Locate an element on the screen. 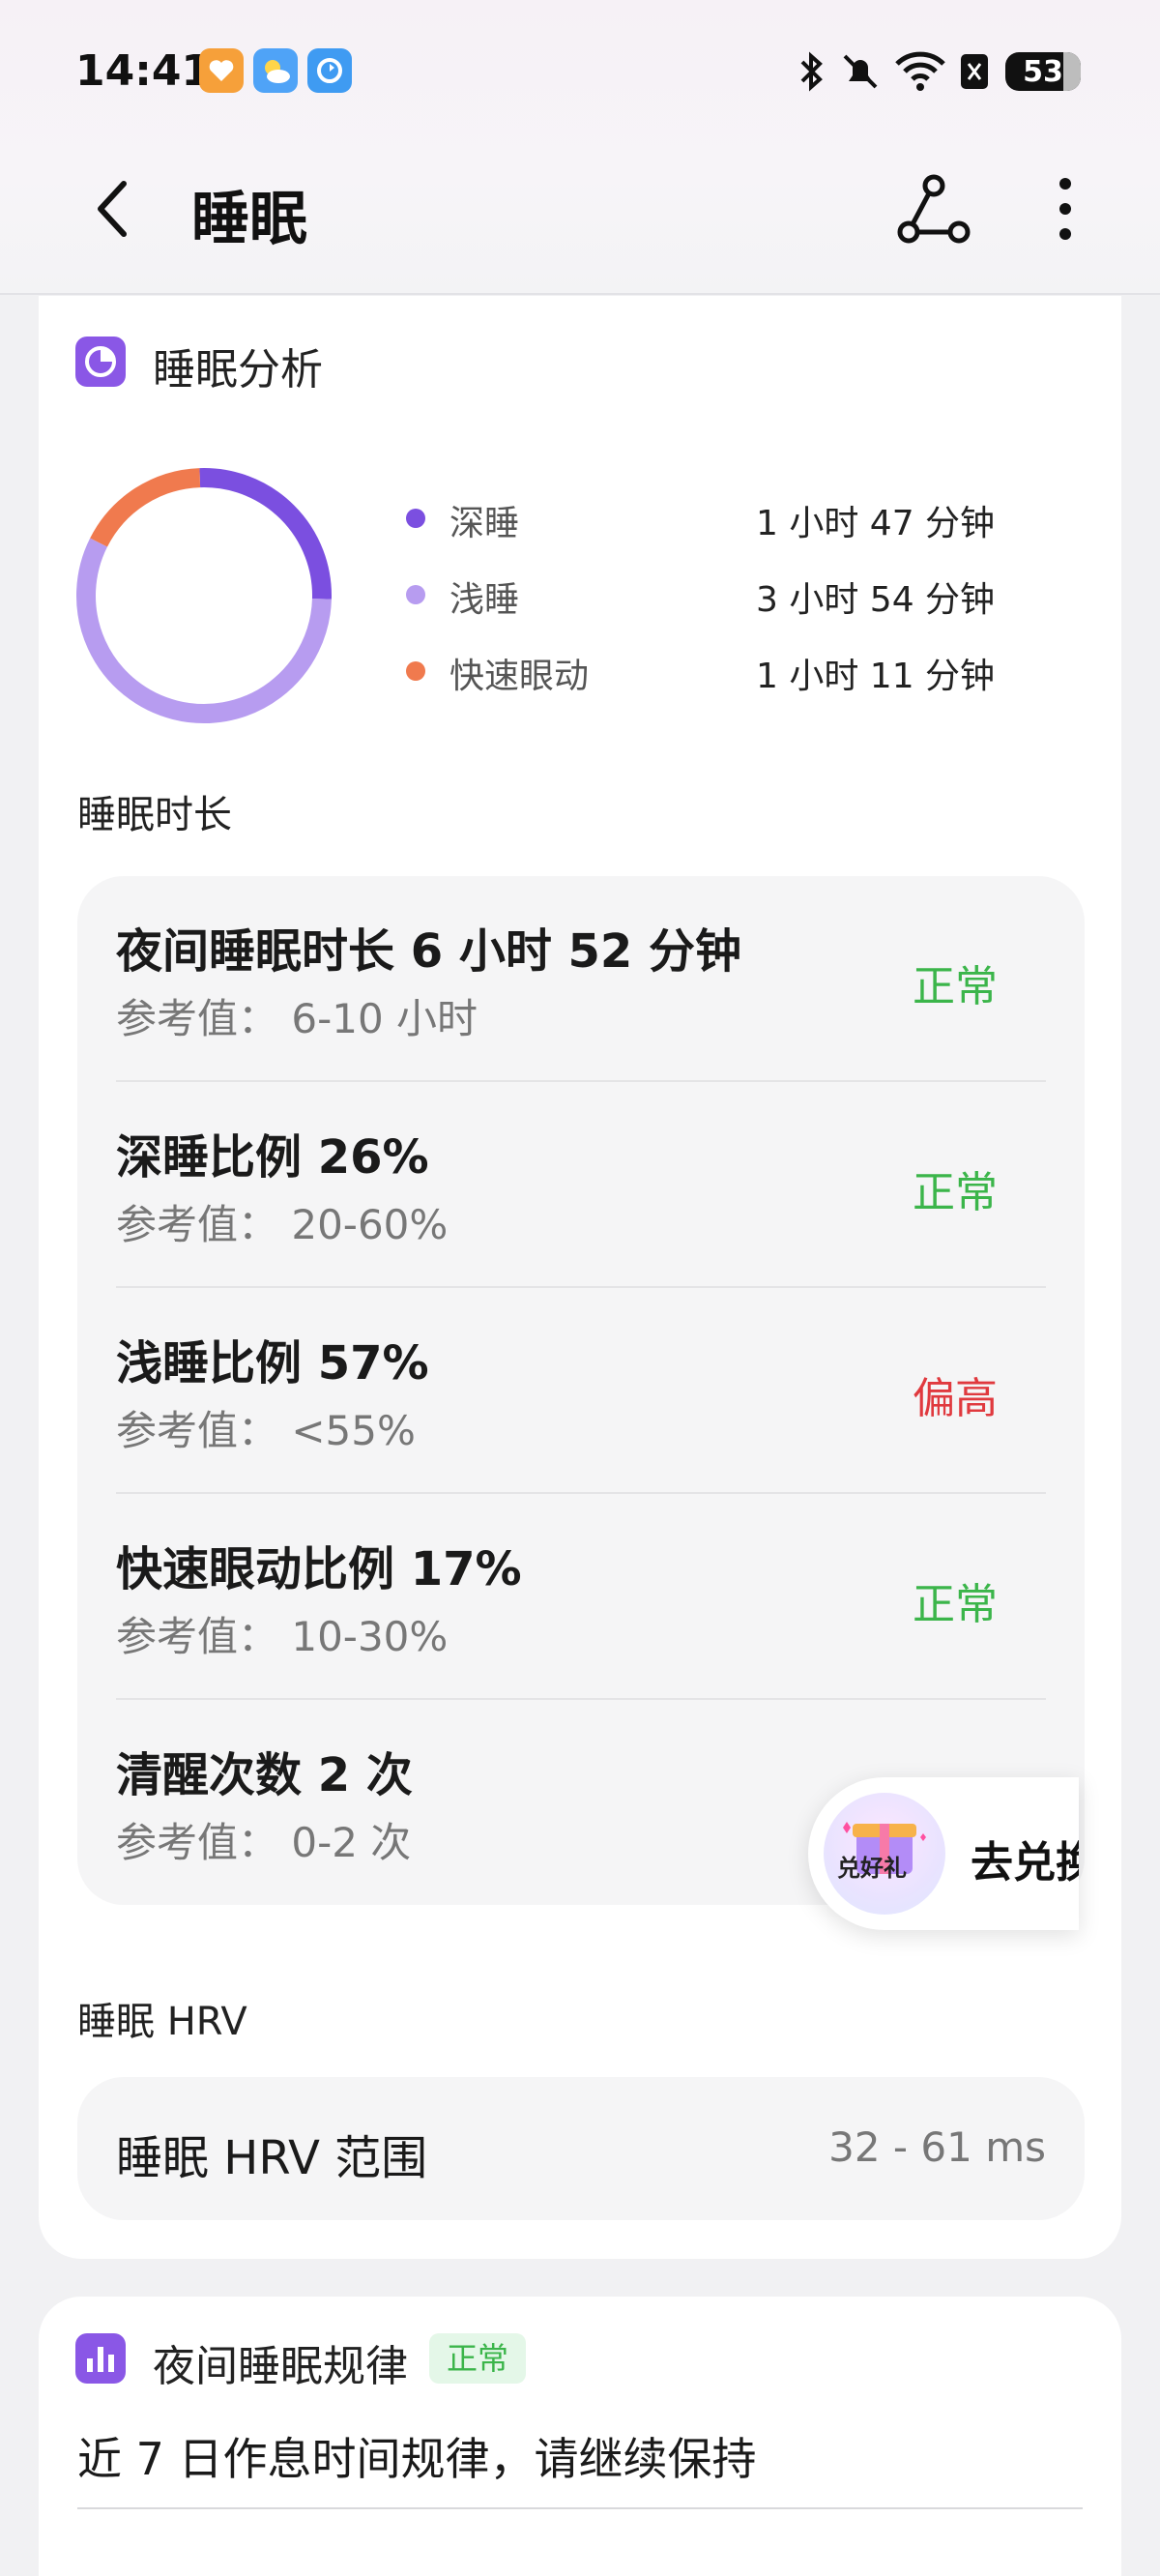 This screenshot has height=2576, width=1160. mute-icon is located at coordinates (860, 71).